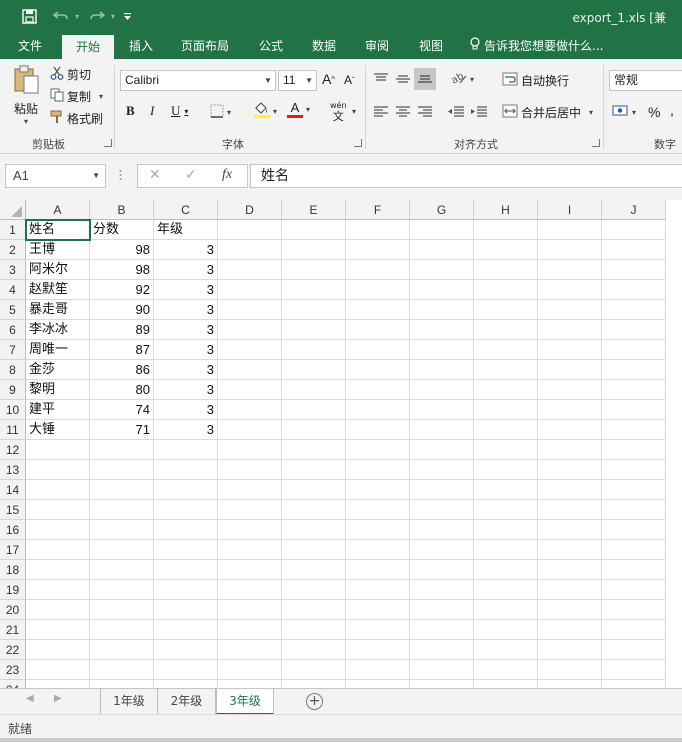  Describe the element at coordinates (155, 175) in the screenshot. I see `cancel-icon: ✕` at that location.